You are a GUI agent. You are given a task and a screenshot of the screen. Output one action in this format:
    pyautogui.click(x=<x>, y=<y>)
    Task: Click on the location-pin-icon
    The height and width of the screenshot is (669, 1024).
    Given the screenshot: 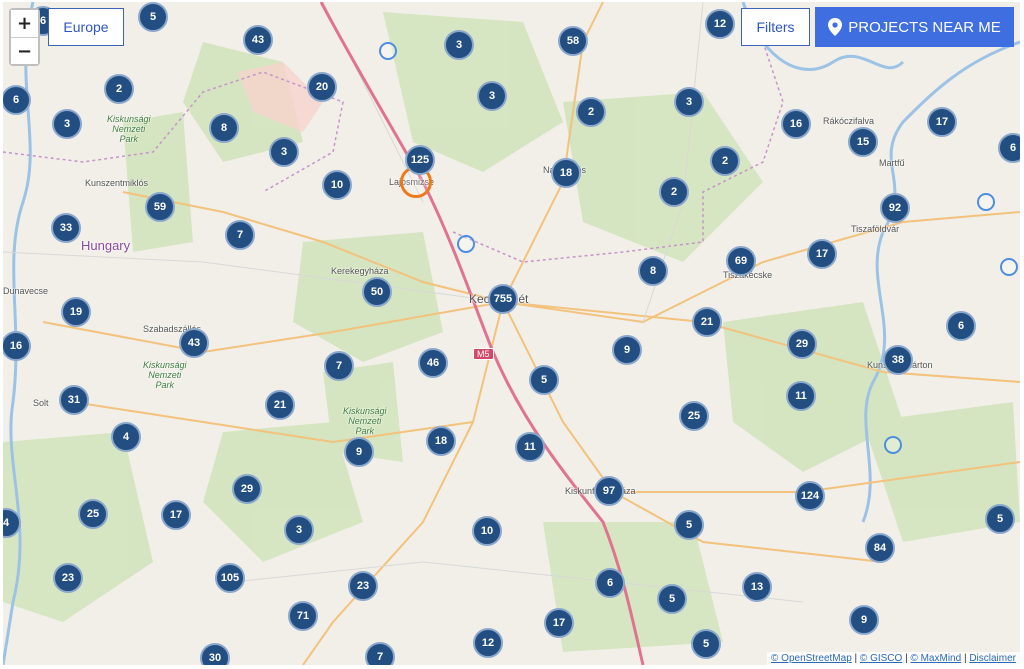 What is the action you would take?
    pyautogui.click(x=835, y=27)
    